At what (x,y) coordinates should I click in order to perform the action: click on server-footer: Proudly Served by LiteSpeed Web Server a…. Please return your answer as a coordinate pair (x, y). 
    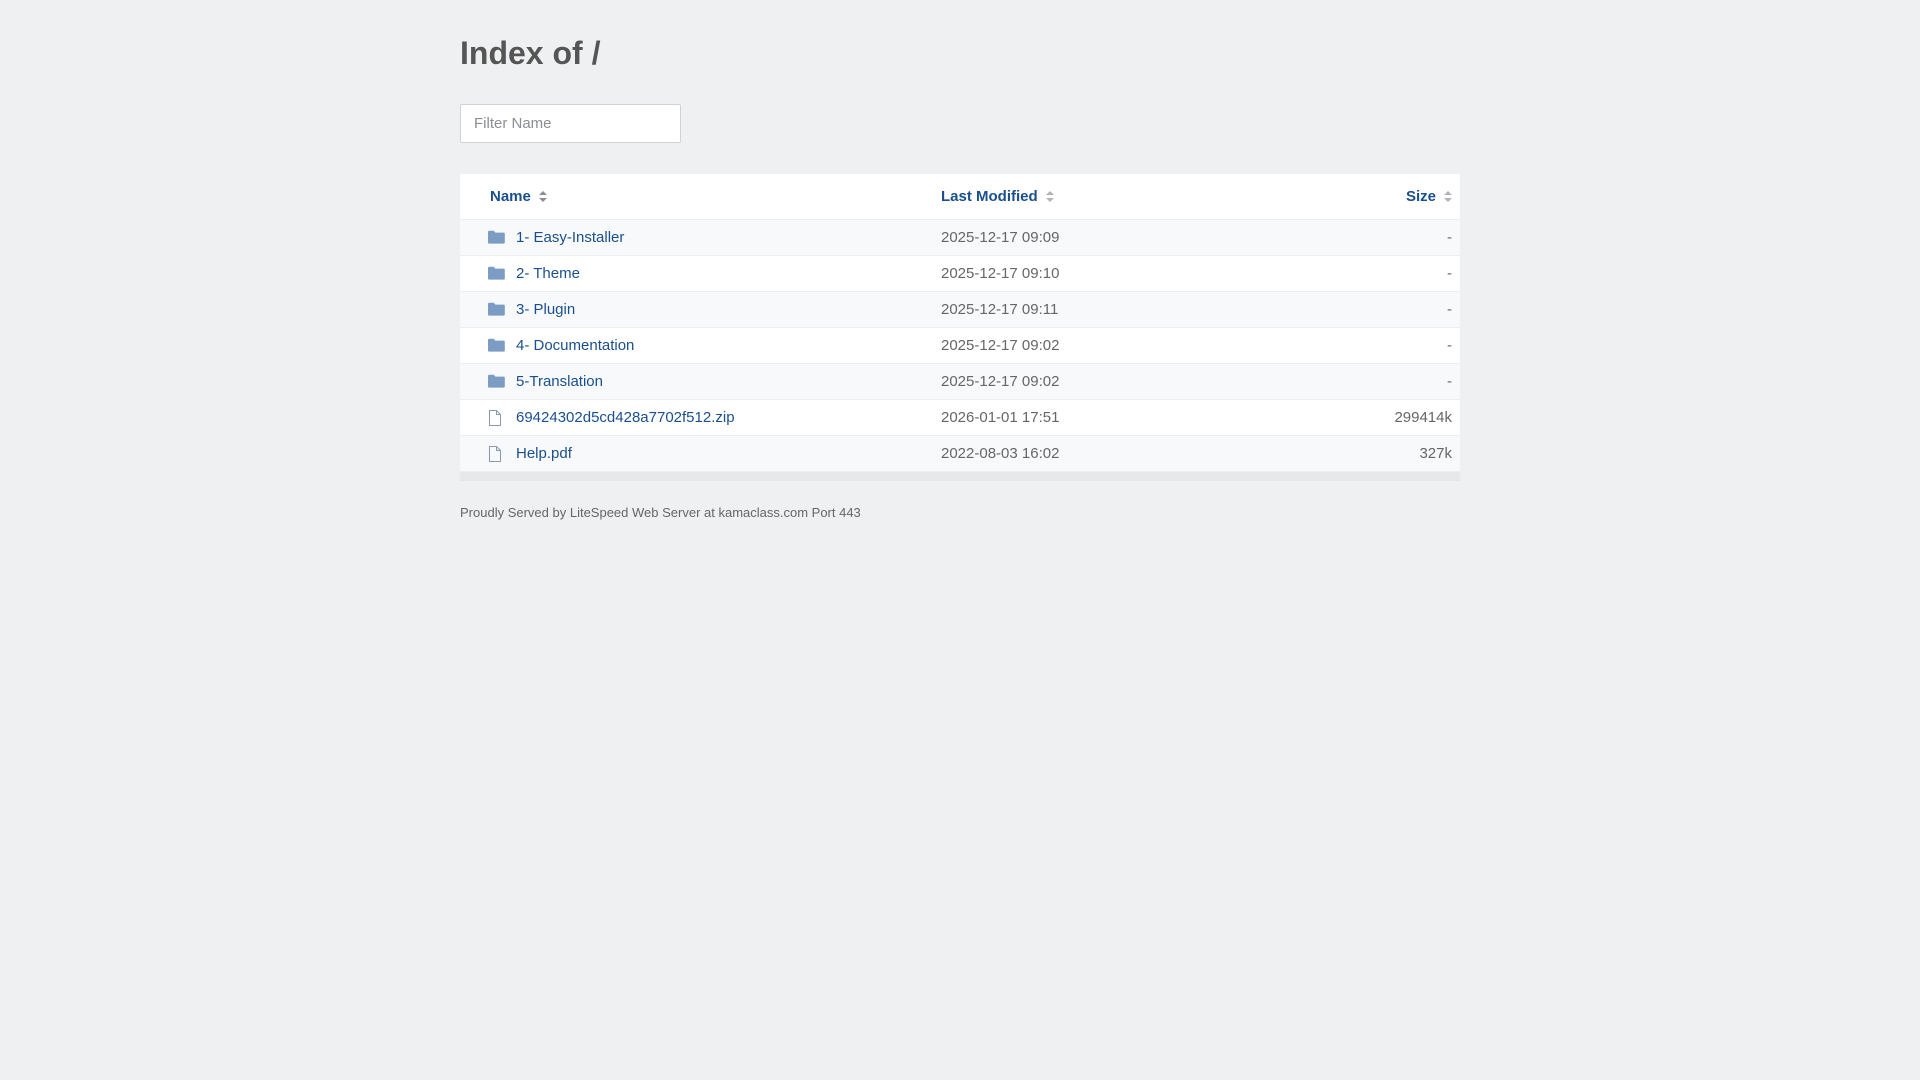
    Looking at the image, I should click on (660, 512).